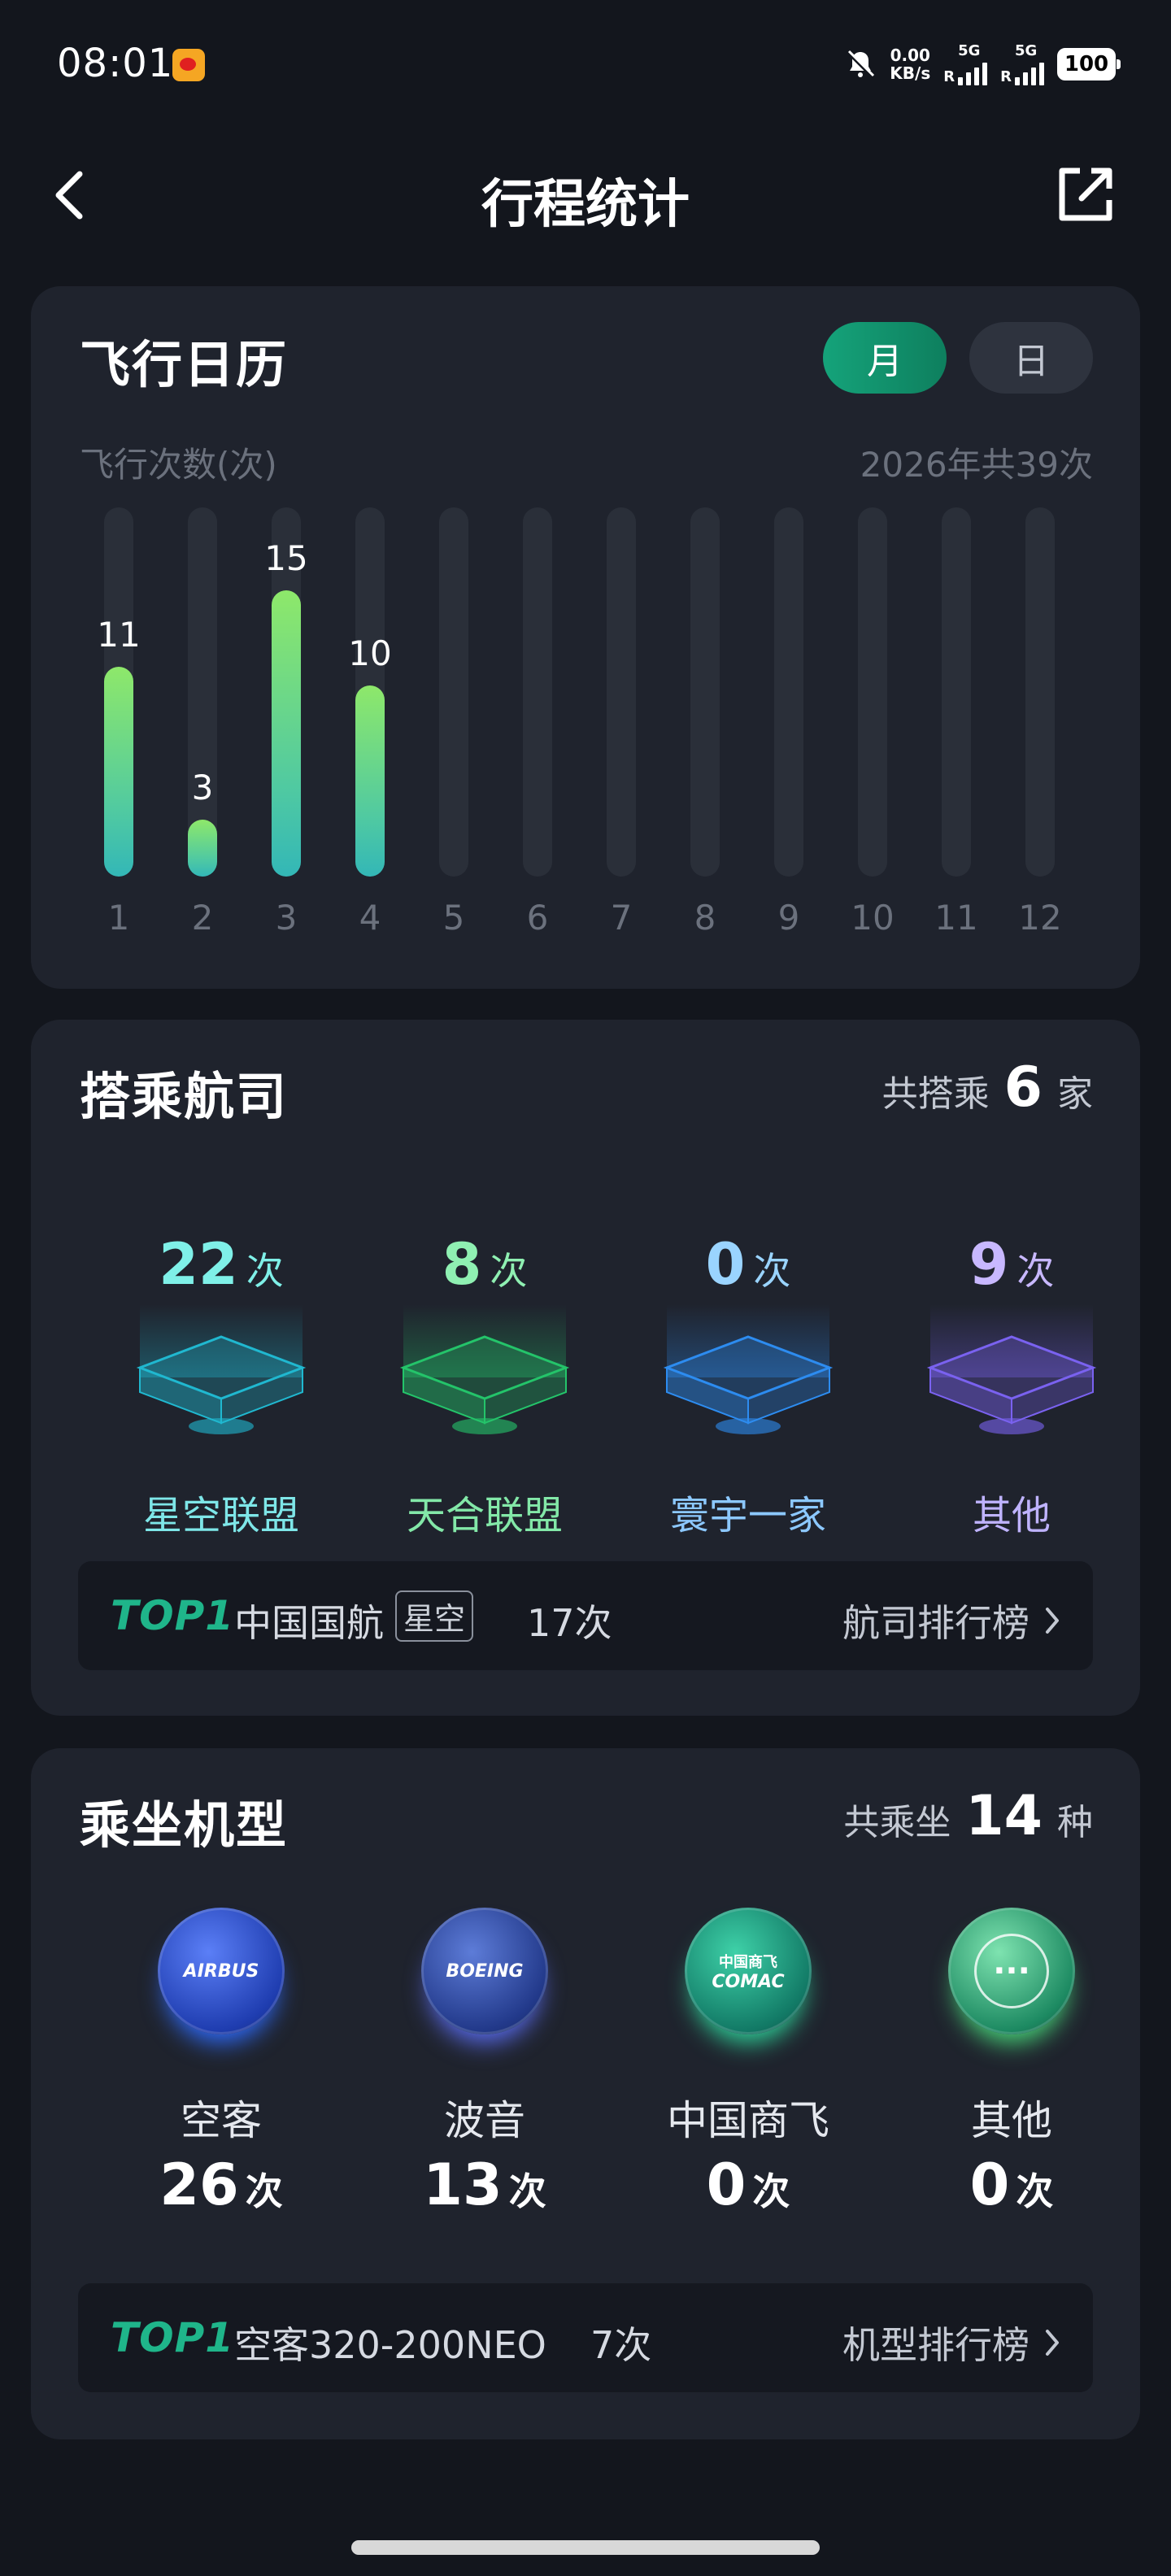 The image size is (1171, 2576). What do you see at coordinates (988, 1088) in the screenshot?
I see `airlines-summary: 共搭乘 6 家` at bounding box center [988, 1088].